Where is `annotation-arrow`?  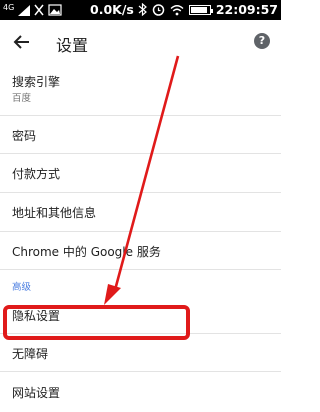
annotation-arrow is located at coordinates (142, 180).